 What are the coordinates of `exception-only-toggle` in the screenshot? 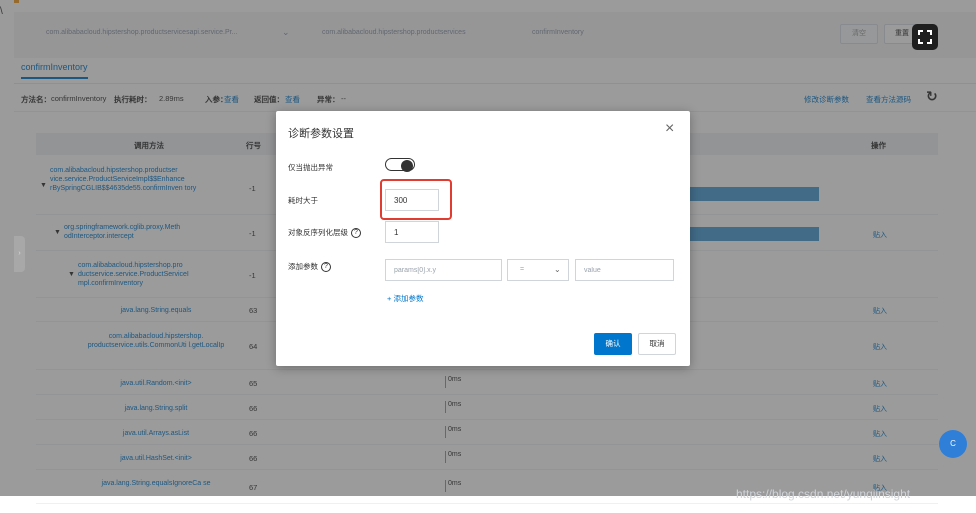 It's located at (400, 165).